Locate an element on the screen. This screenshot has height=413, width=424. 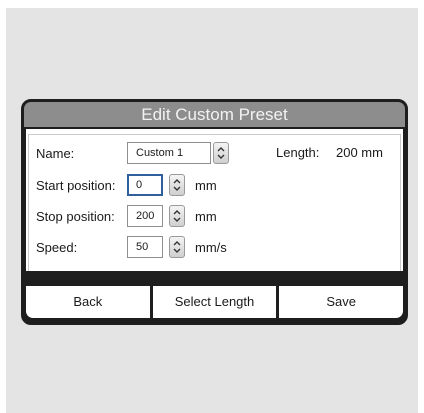
stop-position-unit: mm is located at coordinates (206, 216).